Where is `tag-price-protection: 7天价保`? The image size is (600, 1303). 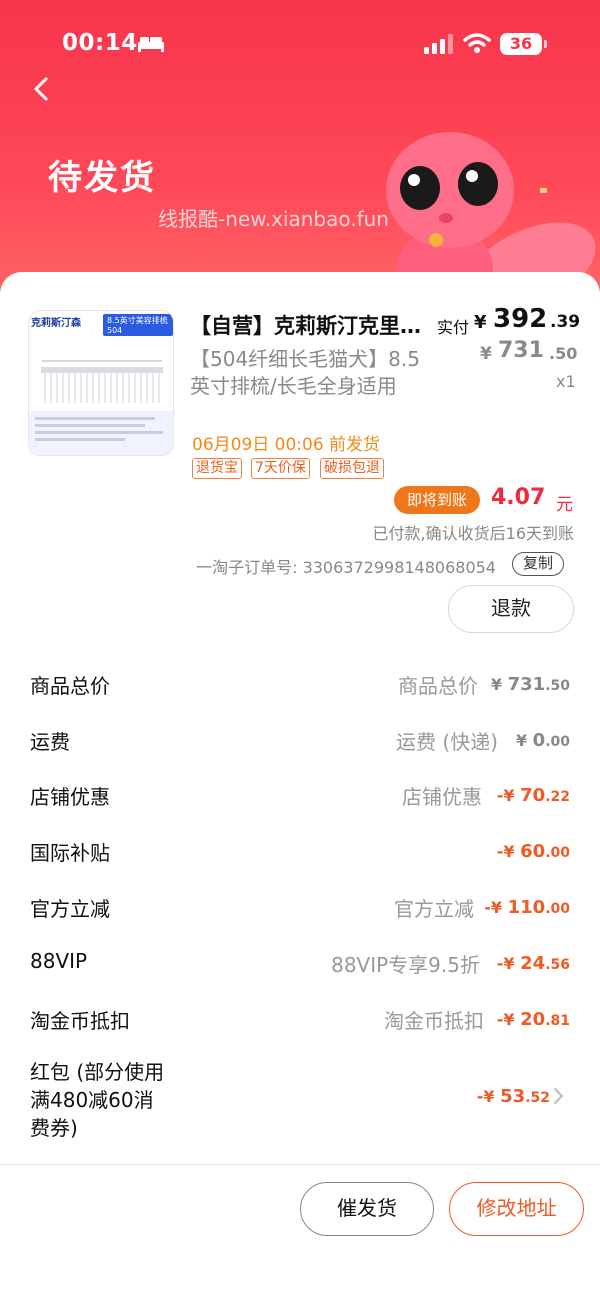 tag-price-protection: 7天价保 is located at coordinates (280, 468).